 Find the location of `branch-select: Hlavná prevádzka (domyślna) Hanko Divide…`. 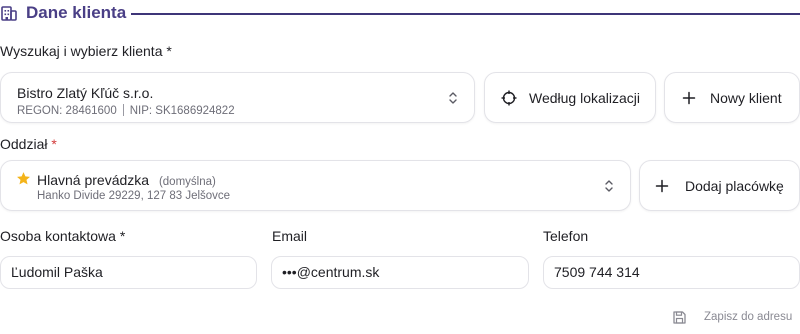

branch-select: Hlavná prevádzka (domyślna) Hanko Divide… is located at coordinates (315, 185).